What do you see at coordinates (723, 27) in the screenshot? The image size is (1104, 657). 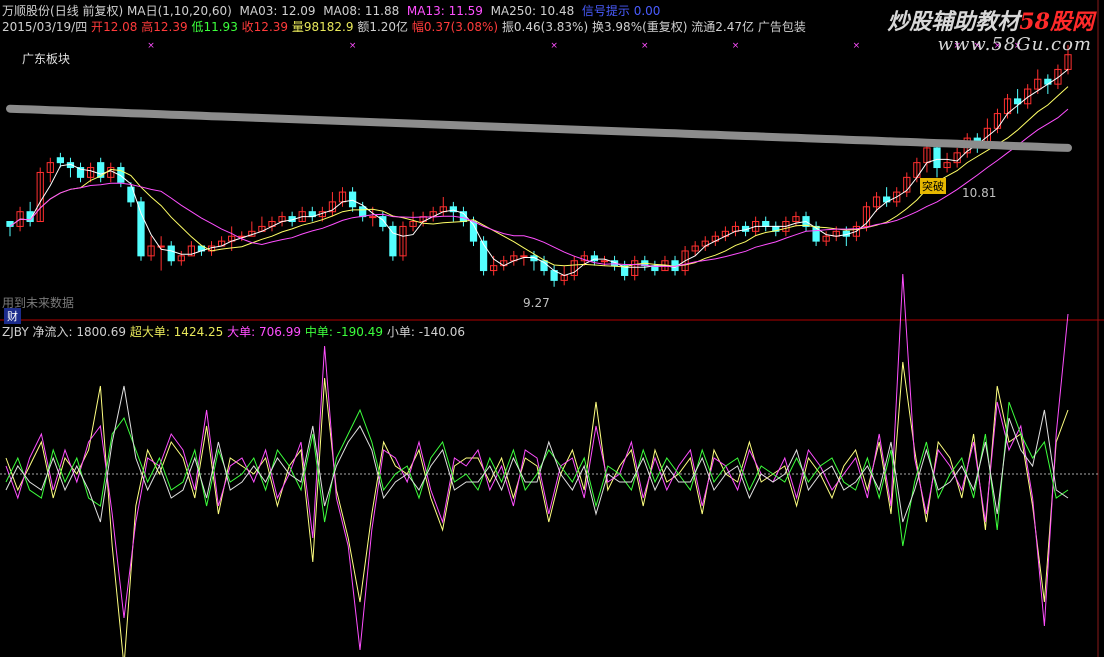 I see `float-value: 流通2.47亿` at bounding box center [723, 27].